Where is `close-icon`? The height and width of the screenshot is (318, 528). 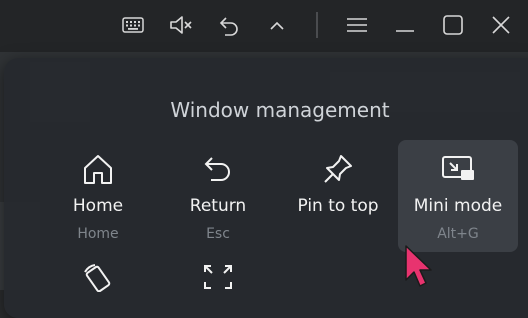 close-icon is located at coordinates (501, 25).